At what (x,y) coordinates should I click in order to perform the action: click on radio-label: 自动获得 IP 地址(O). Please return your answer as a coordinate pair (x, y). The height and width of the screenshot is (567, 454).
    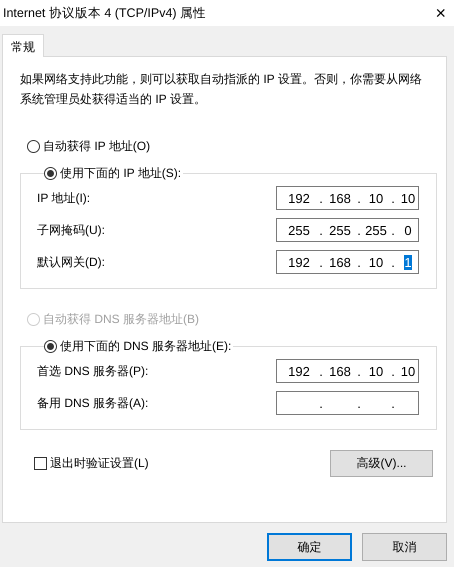
    Looking at the image, I should click on (96, 146).